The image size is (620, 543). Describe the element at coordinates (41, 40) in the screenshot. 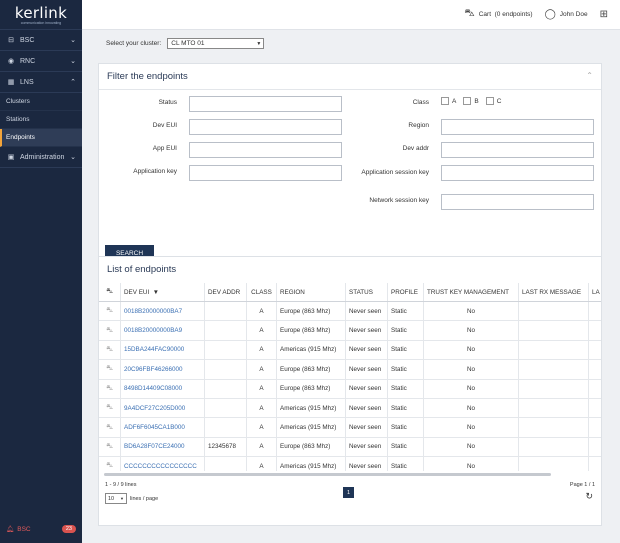

I see `sidebar-item-bsc: ⊟ BSC ⌄` at that location.